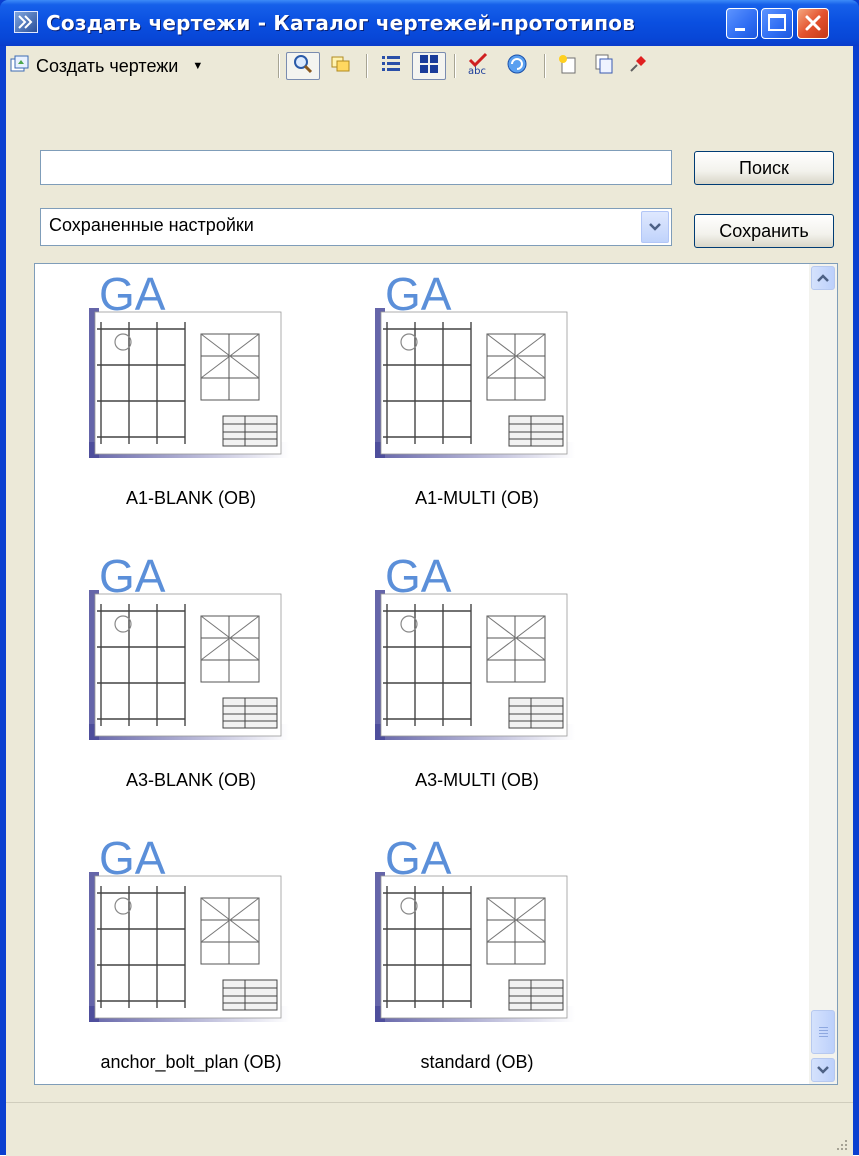 Image resolution: width=859 pixels, height=1156 pixels. I want to click on search-button: Поиск, so click(764, 168).